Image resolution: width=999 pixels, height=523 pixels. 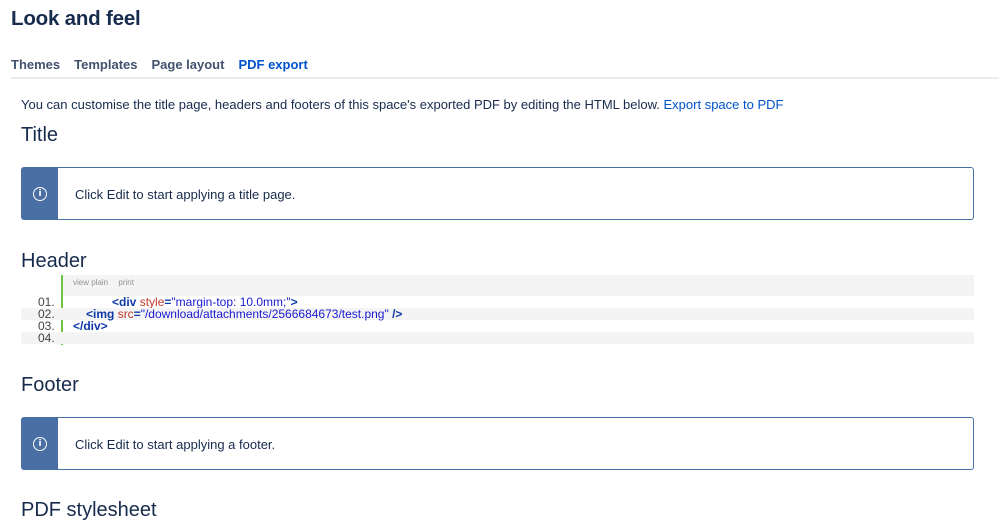 What do you see at coordinates (137, 314) in the screenshot?
I see `code-eq: =` at bounding box center [137, 314].